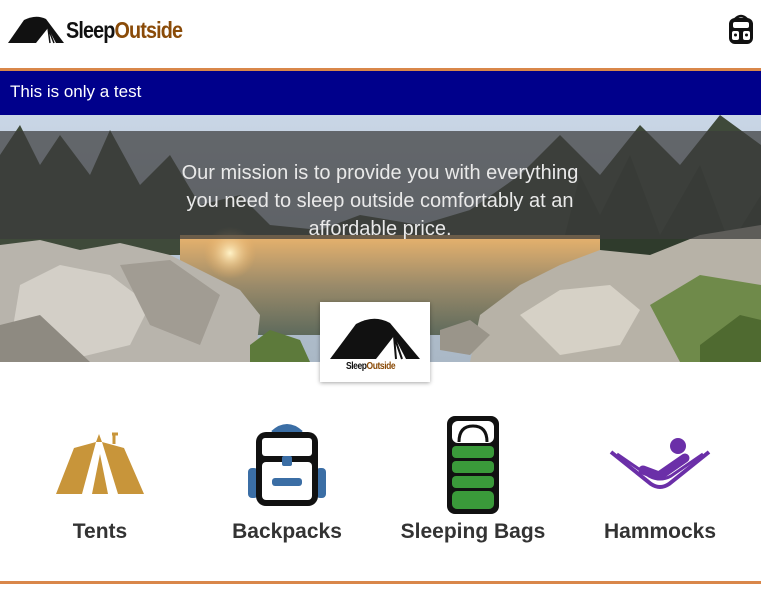 The width and height of the screenshot is (761, 598). What do you see at coordinates (473, 531) in the screenshot?
I see `category-label: Sleeping Bags` at bounding box center [473, 531].